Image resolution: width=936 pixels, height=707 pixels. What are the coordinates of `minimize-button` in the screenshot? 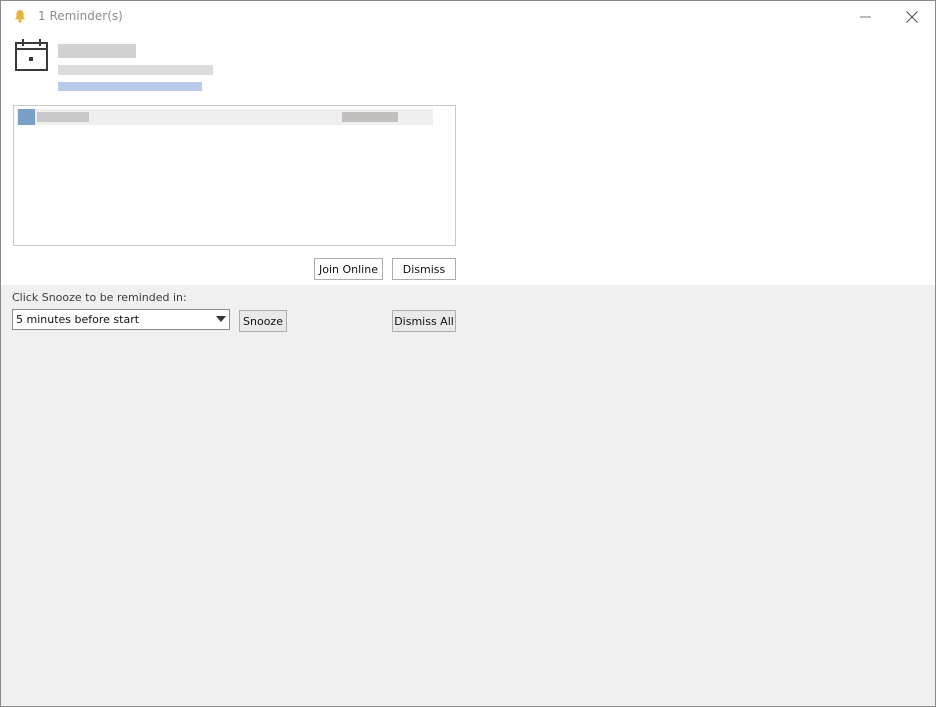 It's located at (866, 16).